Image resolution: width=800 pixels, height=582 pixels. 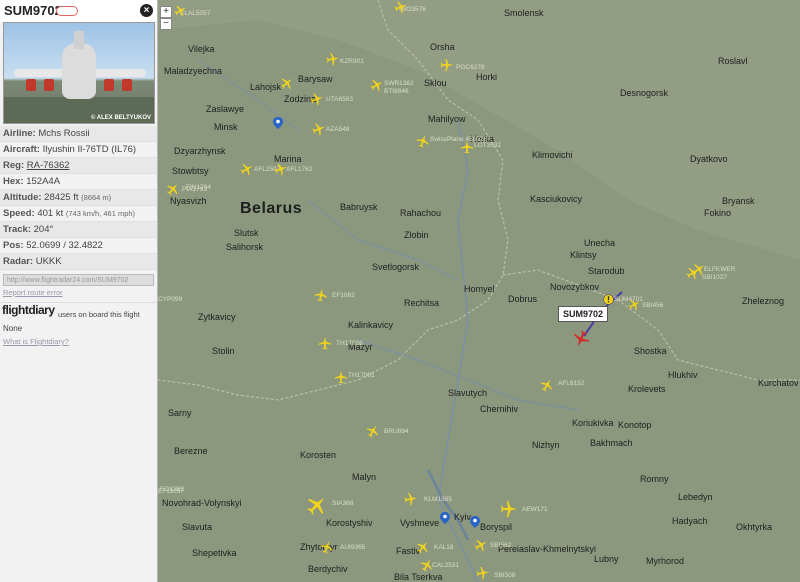 I want to click on info-key: Aircraft:, so click(x=21, y=149).